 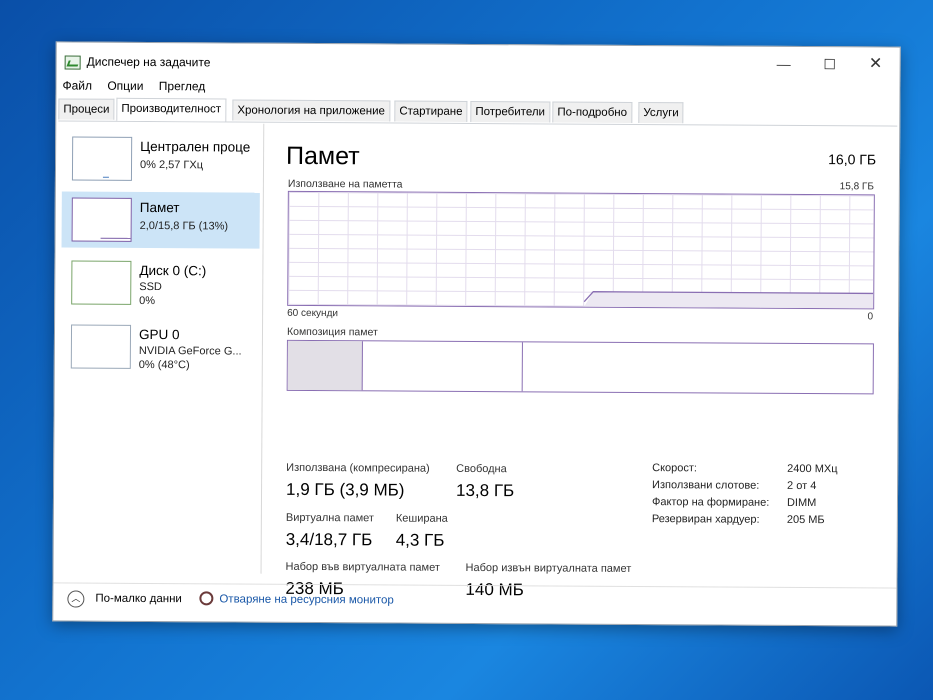 What do you see at coordinates (706, 485) in the screenshot?
I see `slots-label: Използвани слотове:` at bounding box center [706, 485].